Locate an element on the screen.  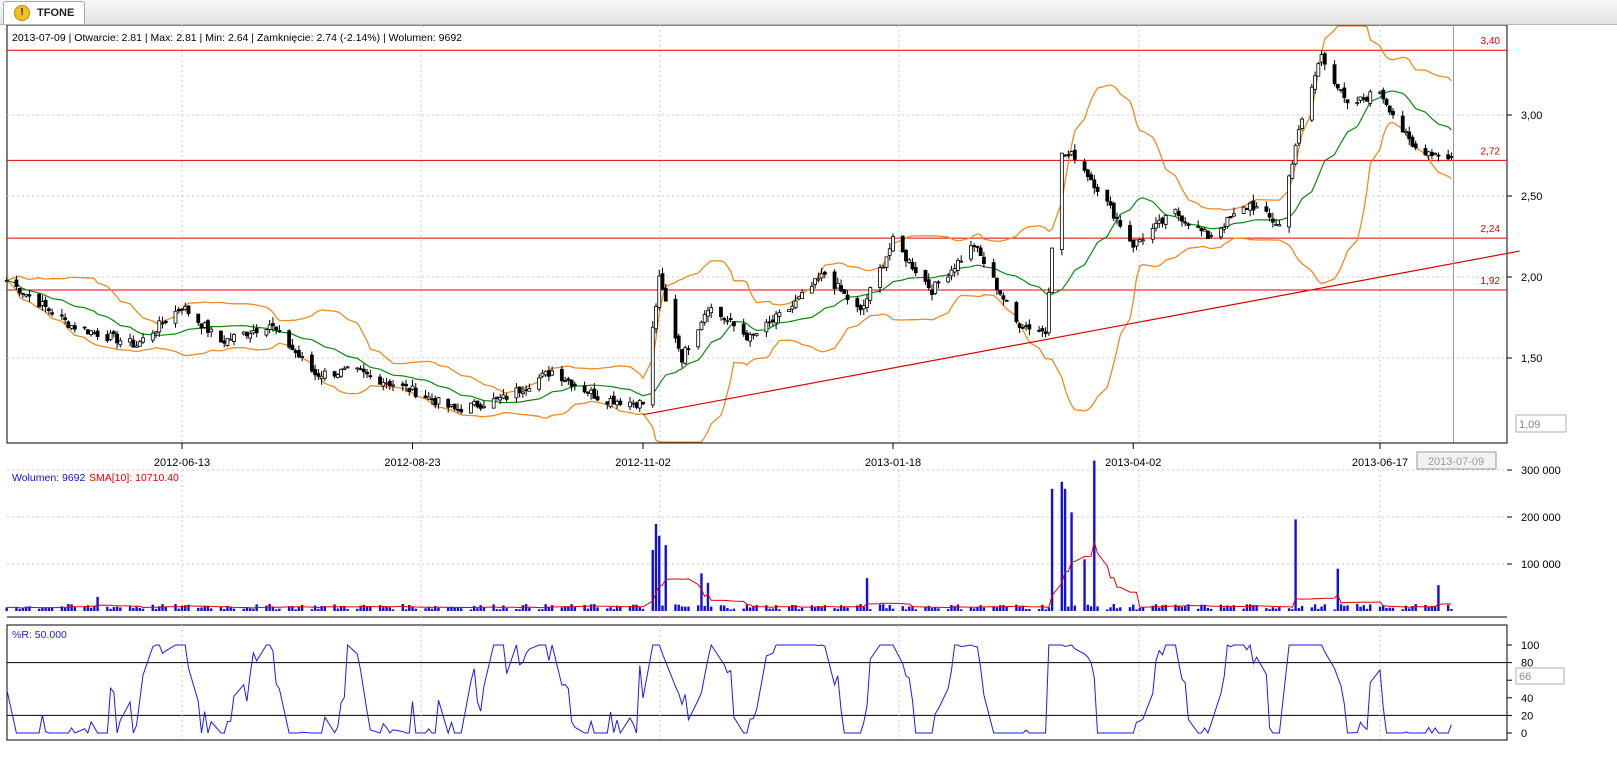
tab-tfone: ! TFONE is located at coordinates (44, 12).